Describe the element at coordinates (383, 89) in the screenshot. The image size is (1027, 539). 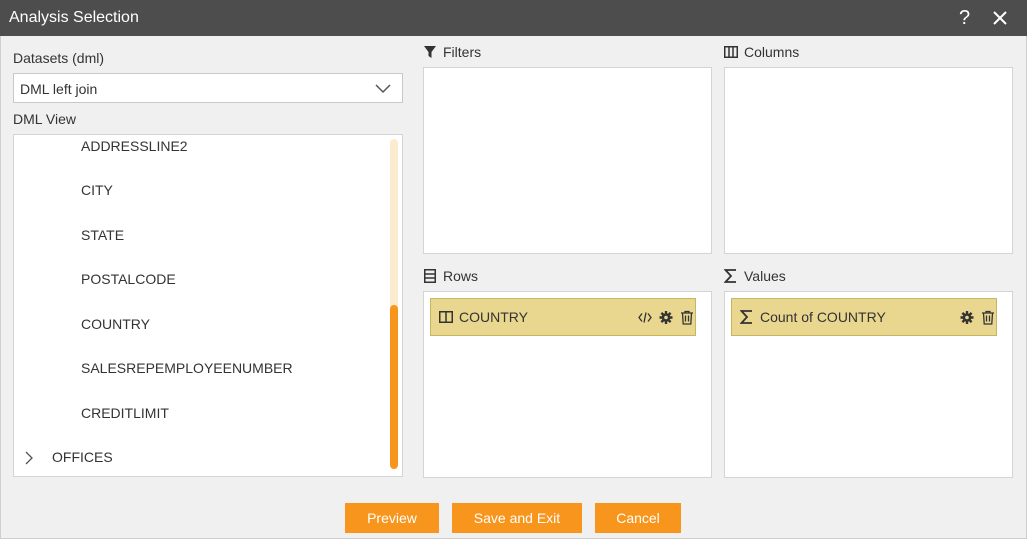
I see `chevron-down-icon` at that location.